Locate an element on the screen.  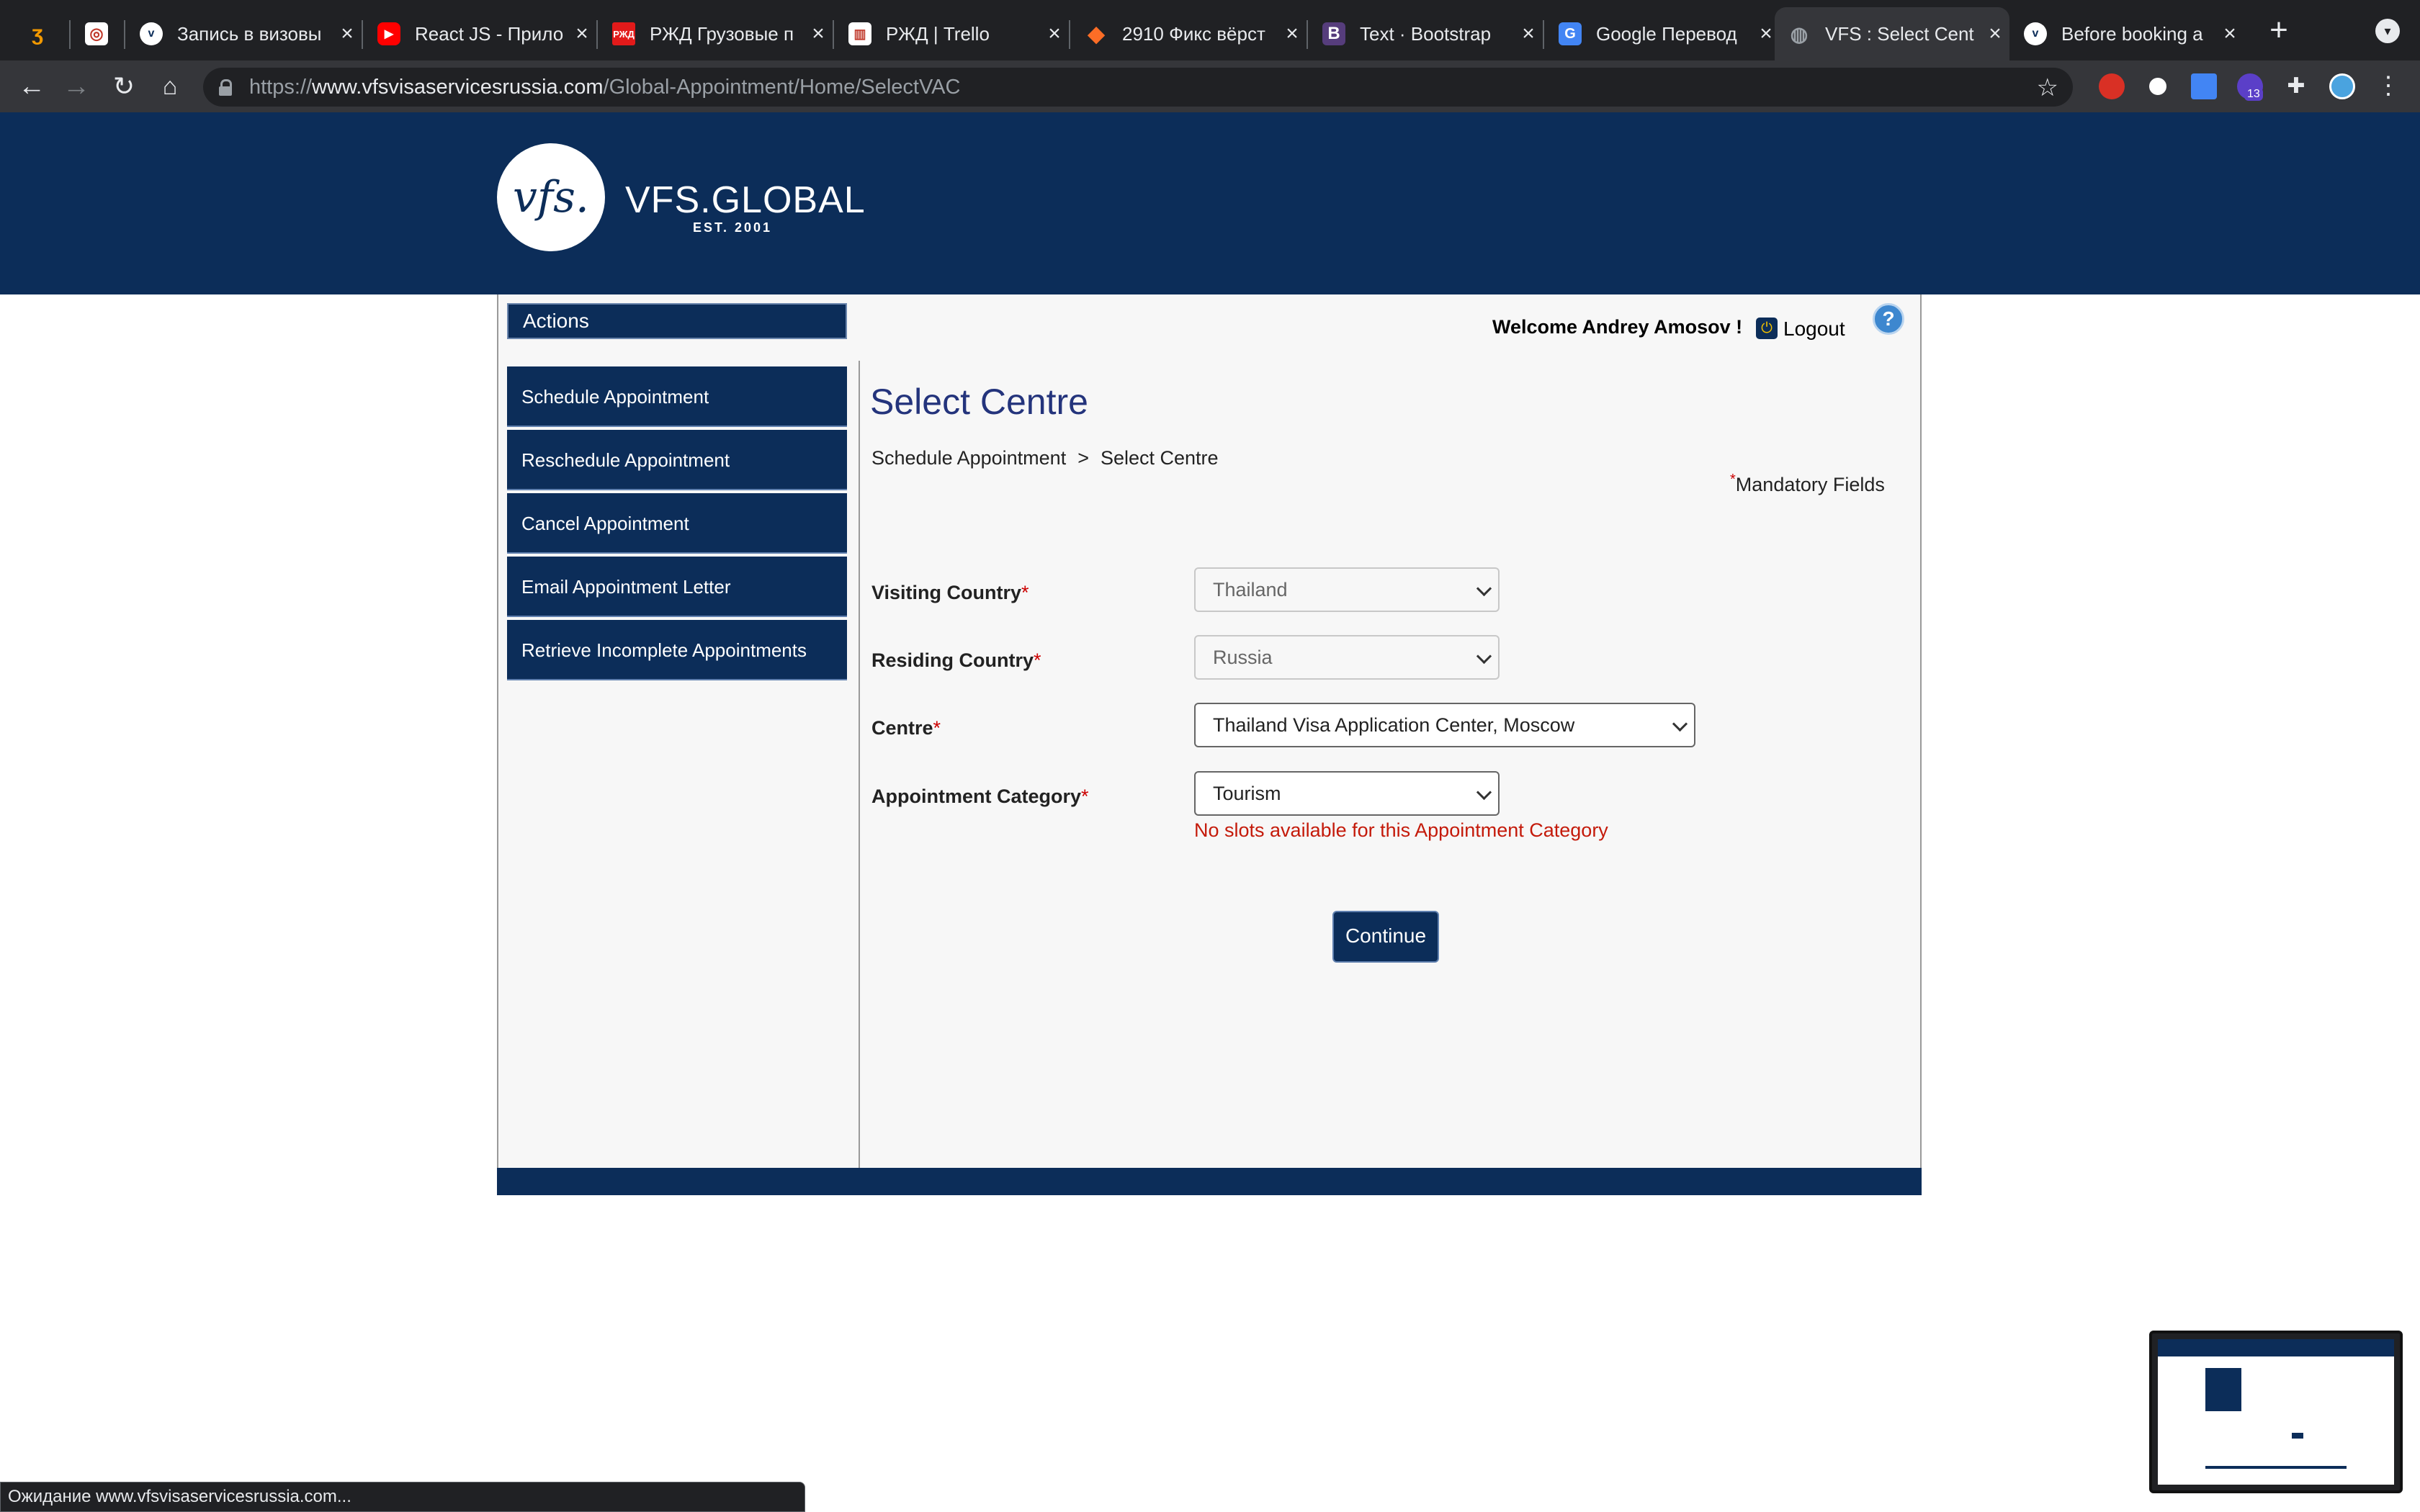
sidebar-item-retrieve-incomplete: Retrieve Incomplete Appointments is located at coordinates (677, 650).